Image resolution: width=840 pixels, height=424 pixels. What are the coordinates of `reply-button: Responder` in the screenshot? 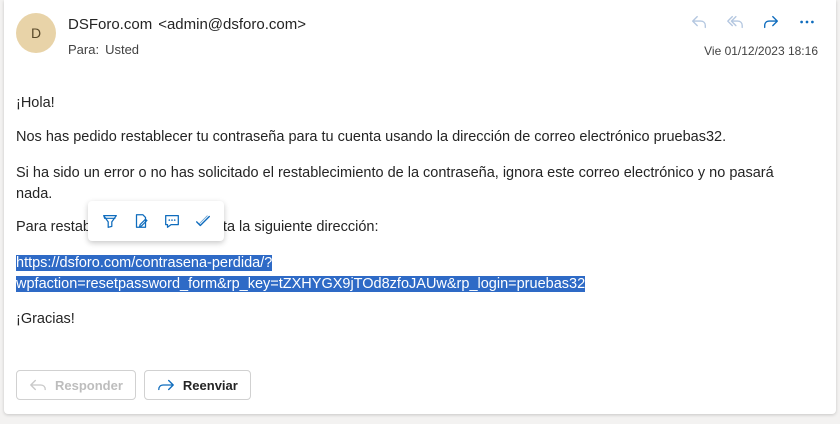 It's located at (76, 385).